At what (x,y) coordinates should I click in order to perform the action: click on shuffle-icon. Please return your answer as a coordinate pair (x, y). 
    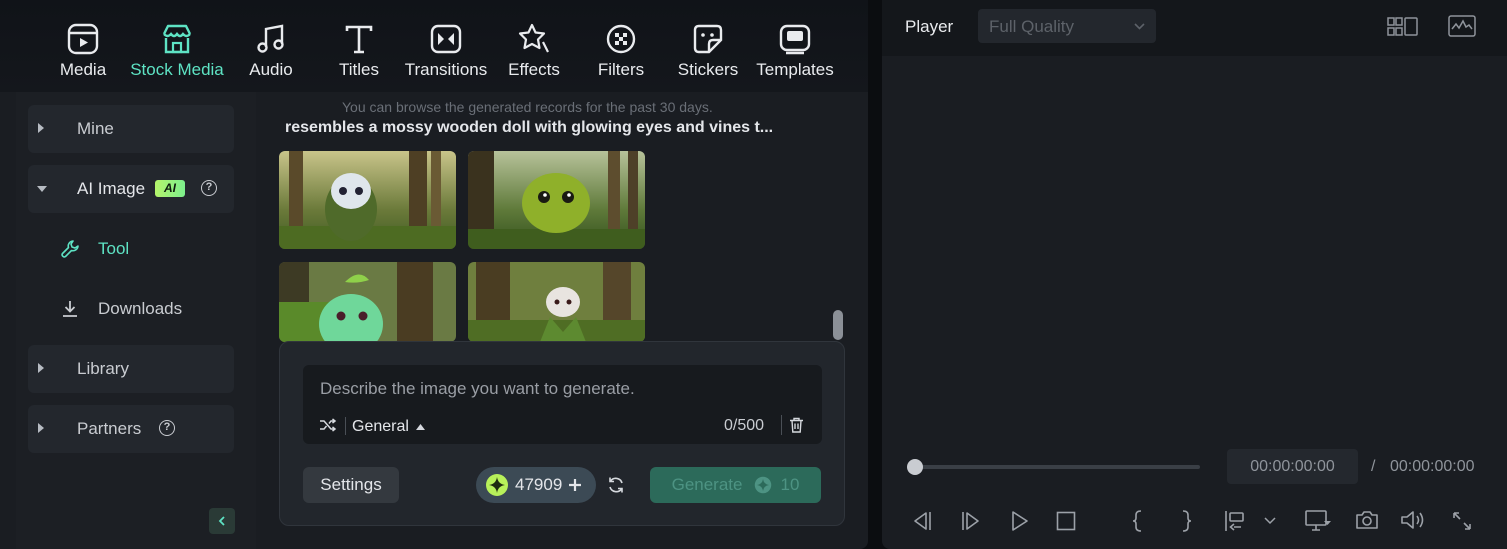
    Looking at the image, I should click on (328, 425).